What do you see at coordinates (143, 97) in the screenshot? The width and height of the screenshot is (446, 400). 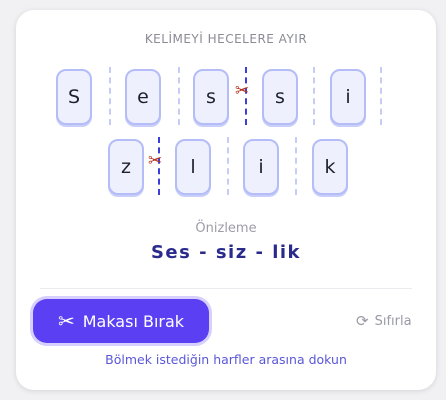 I see `letter-tile: e` at bounding box center [143, 97].